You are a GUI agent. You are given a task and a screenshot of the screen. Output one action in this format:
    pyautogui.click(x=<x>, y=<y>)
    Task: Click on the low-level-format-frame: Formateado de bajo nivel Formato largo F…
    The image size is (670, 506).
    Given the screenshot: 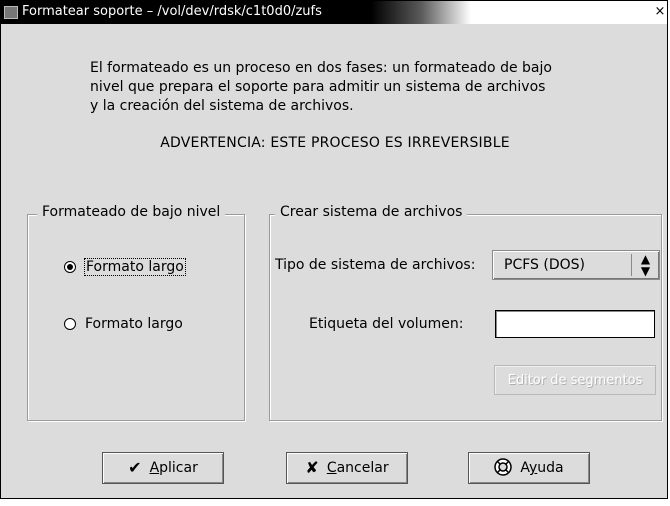 What is the action you would take?
    pyautogui.click(x=136, y=312)
    